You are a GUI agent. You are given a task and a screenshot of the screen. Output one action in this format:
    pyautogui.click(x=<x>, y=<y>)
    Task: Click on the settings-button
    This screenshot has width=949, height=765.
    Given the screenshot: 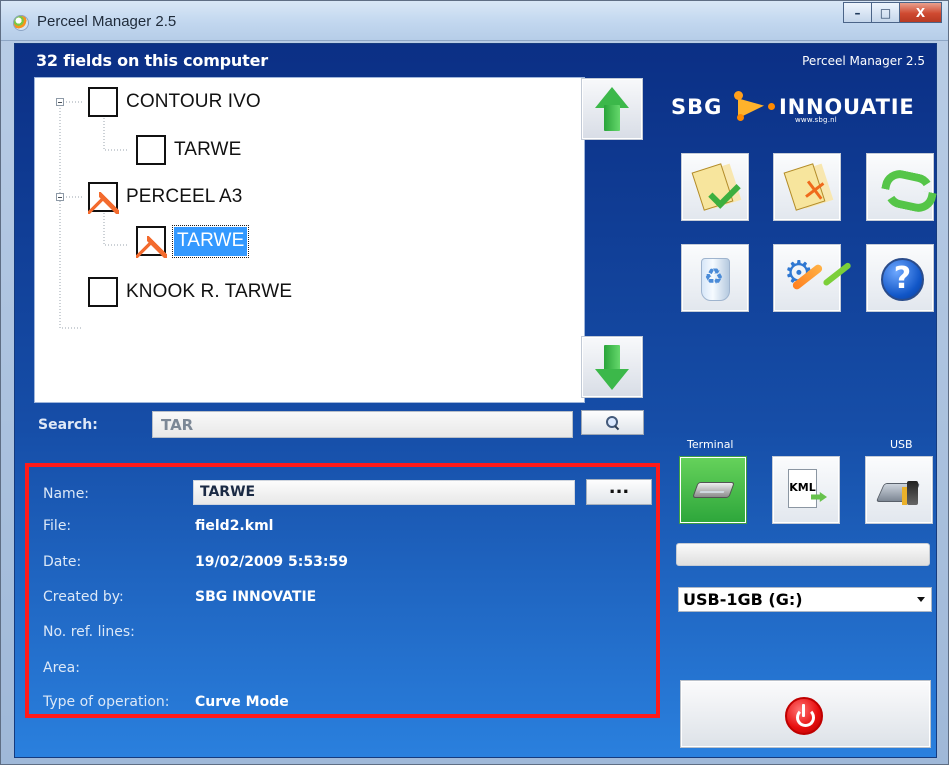 What is the action you would take?
    pyautogui.click(x=807, y=278)
    